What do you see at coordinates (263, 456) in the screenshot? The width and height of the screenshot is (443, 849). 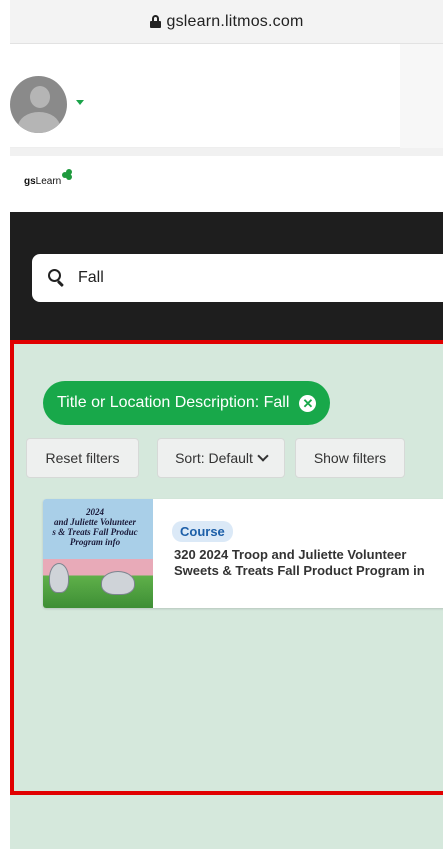 I see `chevron-down-icon` at bounding box center [263, 456].